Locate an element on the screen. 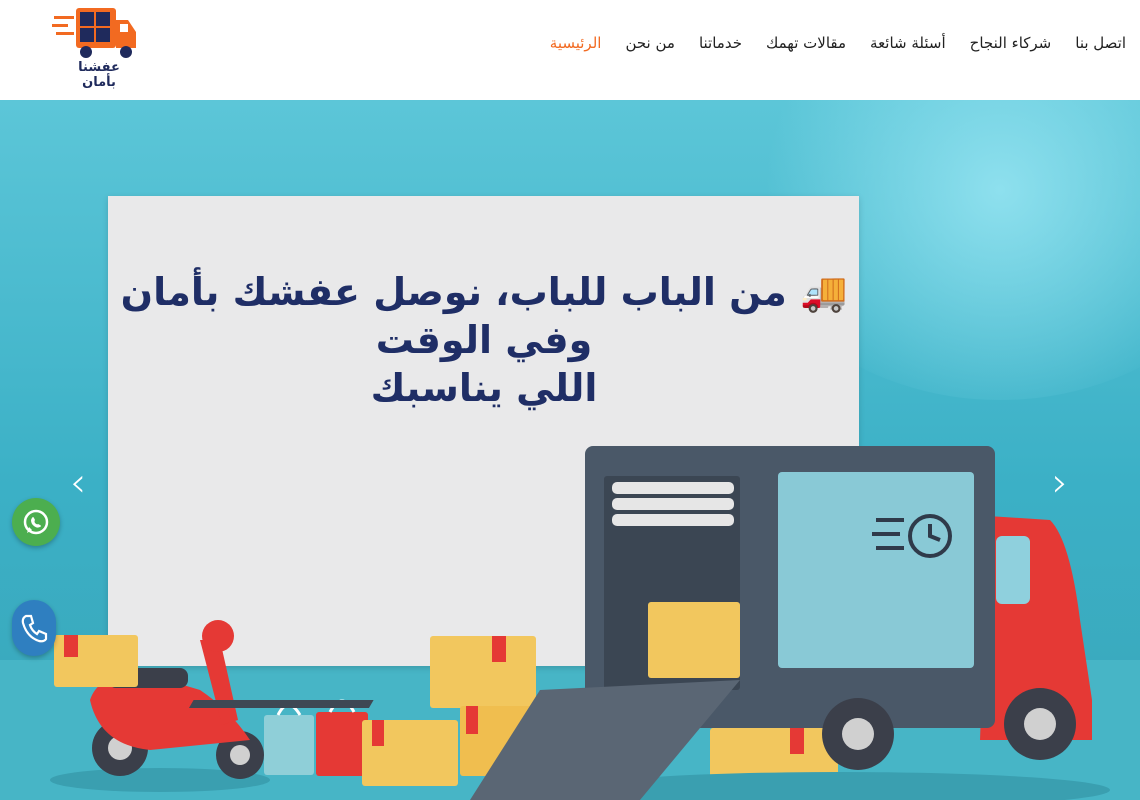  shopping-bag-blue is located at coordinates (289, 745).